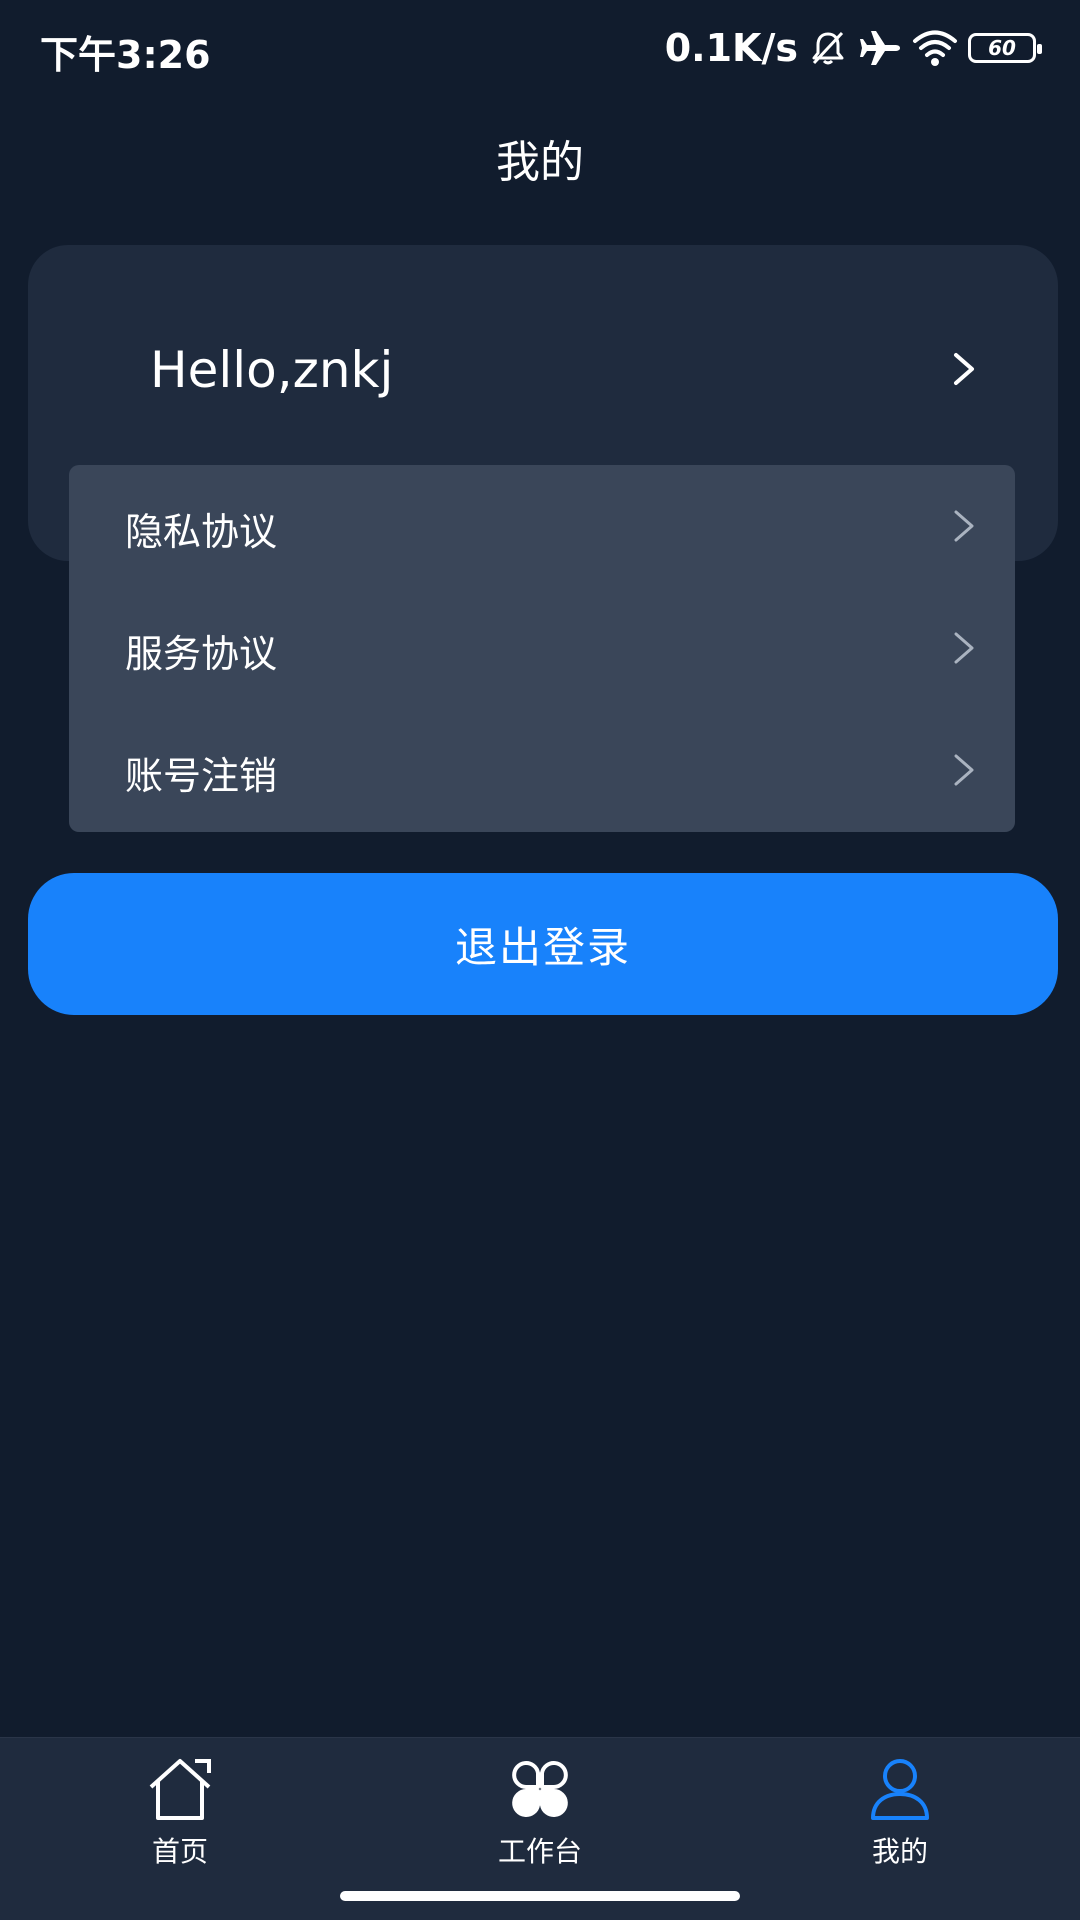 This screenshot has width=1080, height=1920. Describe the element at coordinates (542, 770) in the screenshot. I see `menu-item-delete-account: 账号注销` at that location.